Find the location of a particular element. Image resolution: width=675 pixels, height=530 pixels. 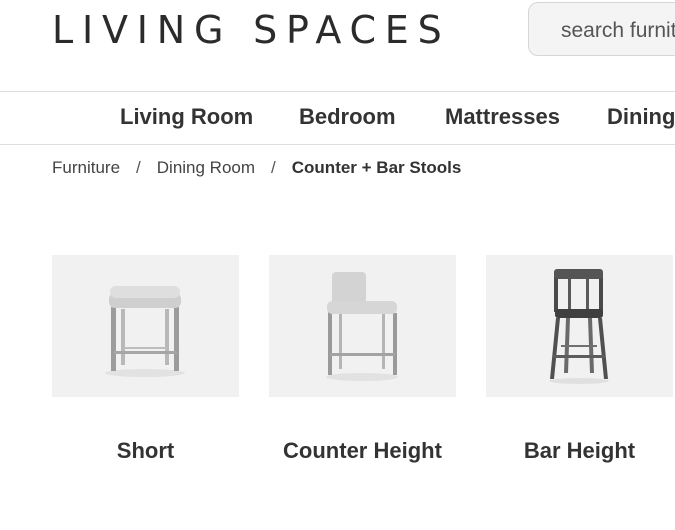

category-label-bar-height: Bar Height is located at coordinates (579, 451).